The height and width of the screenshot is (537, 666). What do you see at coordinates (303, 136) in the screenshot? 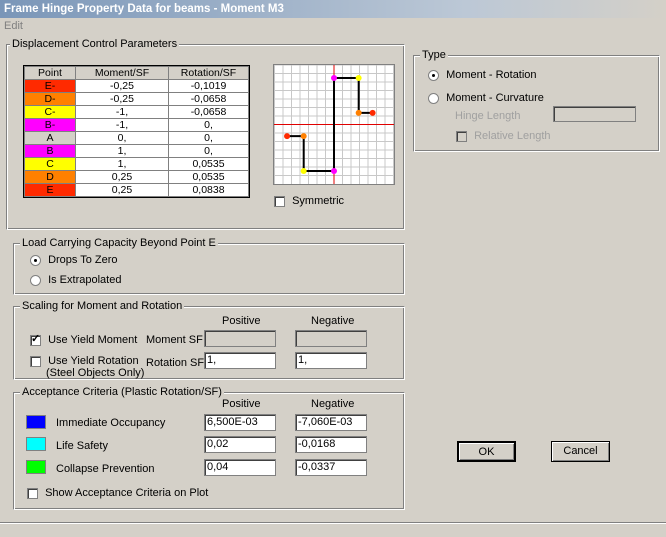
I see `plot-point-d-neg` at bounding box center [303, 136].